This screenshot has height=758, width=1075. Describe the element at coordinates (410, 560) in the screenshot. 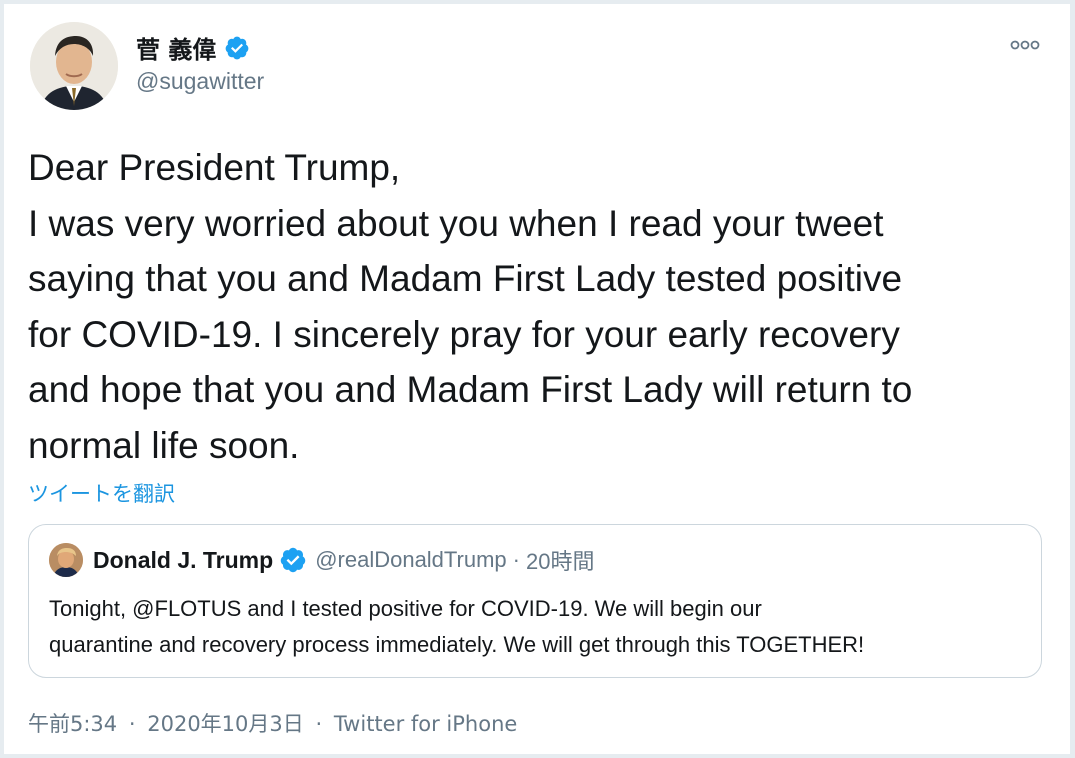

I see `quoted-author-handle: @realDonaldTrump` at that location.